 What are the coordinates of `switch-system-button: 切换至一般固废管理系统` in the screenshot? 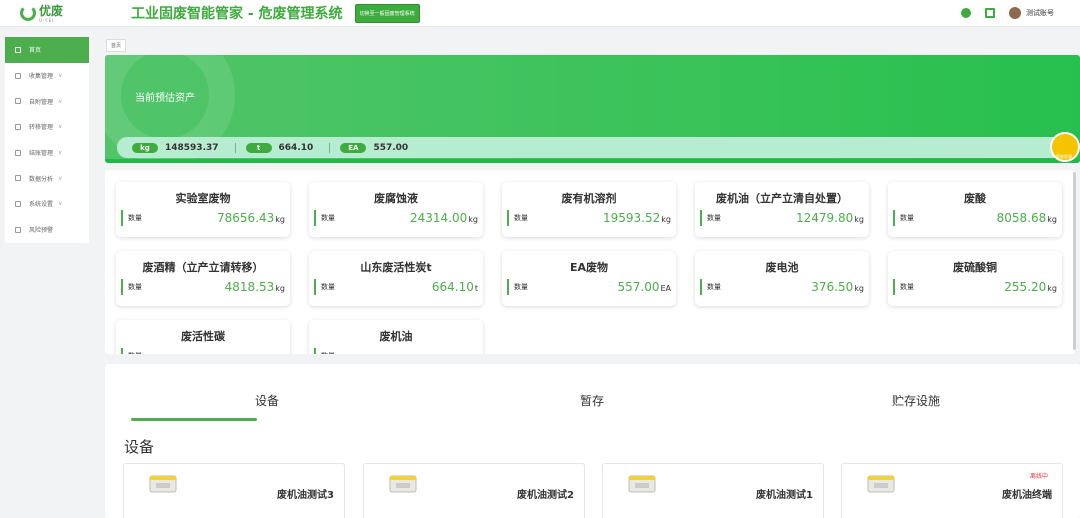 It's located at (387, 13).